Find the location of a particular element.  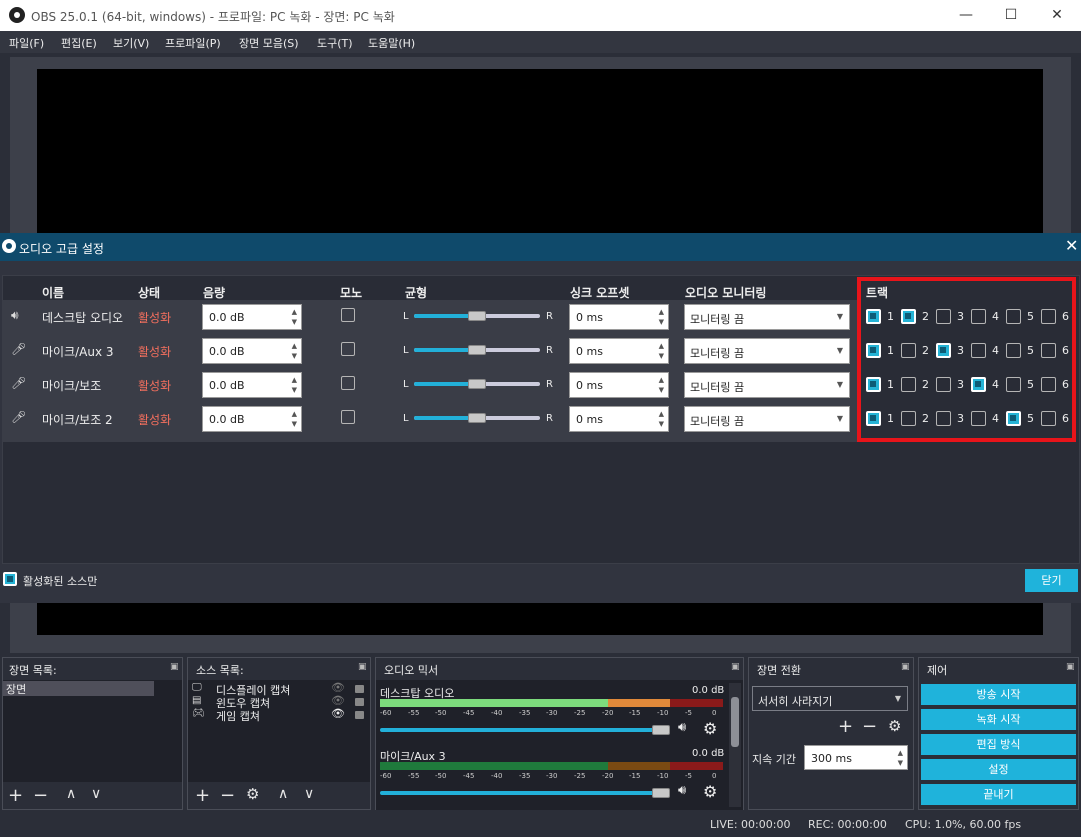

menu-help: 도움말(H) is located at coordinates (391, 43).